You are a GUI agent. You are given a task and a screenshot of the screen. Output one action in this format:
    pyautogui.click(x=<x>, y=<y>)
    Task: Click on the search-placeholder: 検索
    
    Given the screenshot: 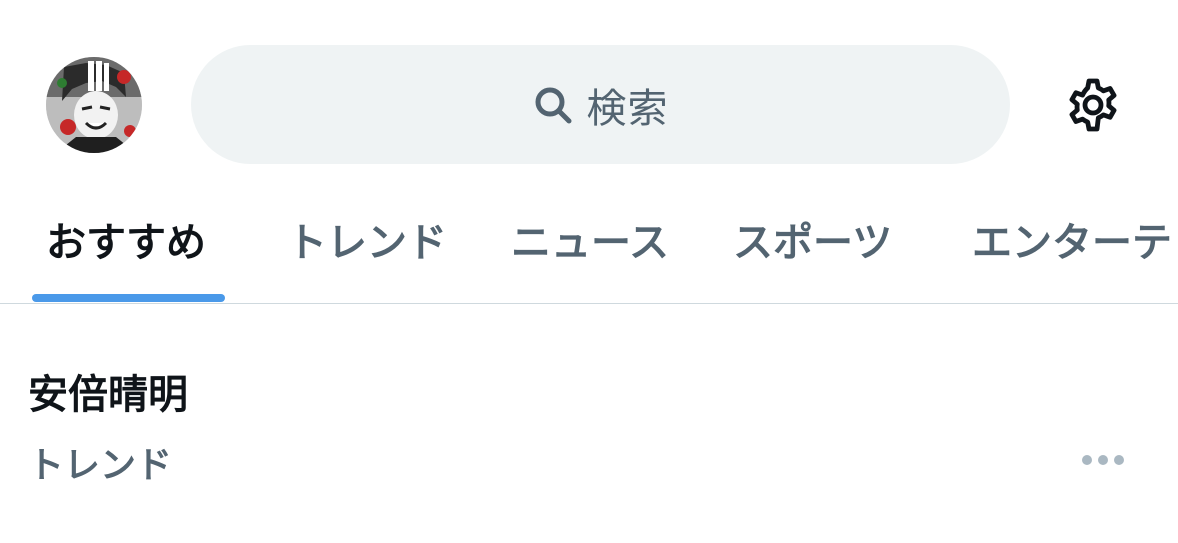 What is the action you would take?
    pyautogui.click(x=627, y=108)
    